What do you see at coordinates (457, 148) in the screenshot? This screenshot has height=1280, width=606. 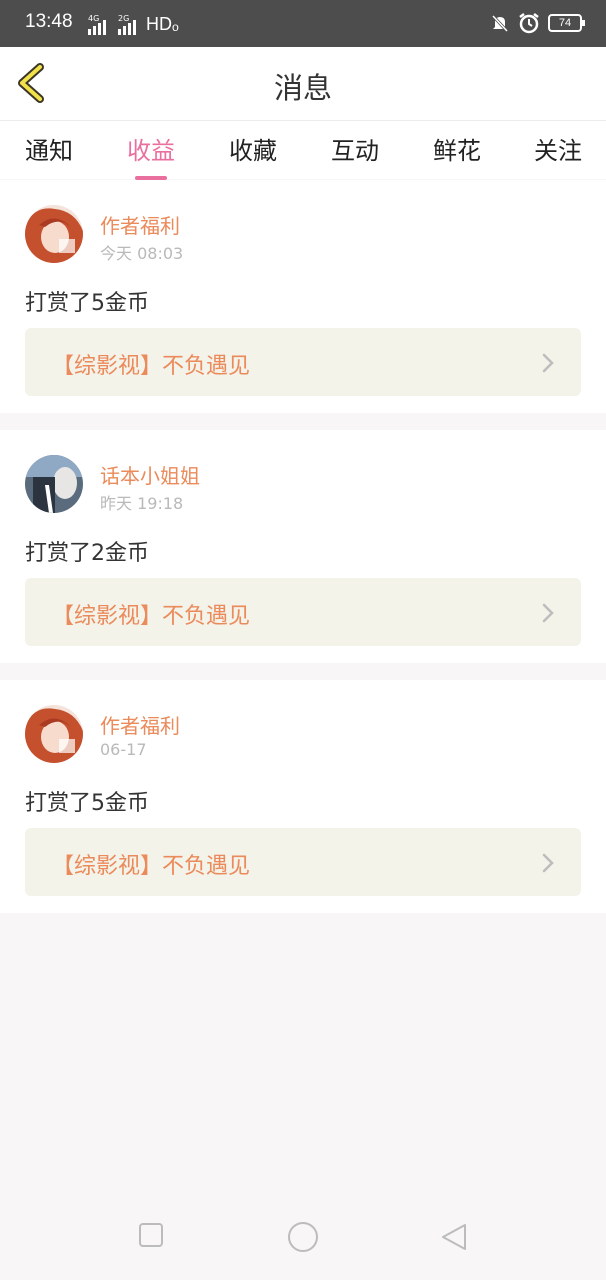 I see `tab-flowers: 鲜花` at bounding box center [457, 148].